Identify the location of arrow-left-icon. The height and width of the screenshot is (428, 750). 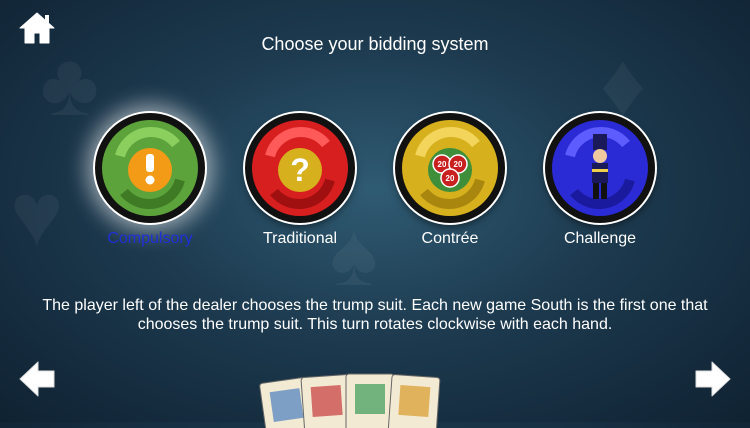
(37, 379).